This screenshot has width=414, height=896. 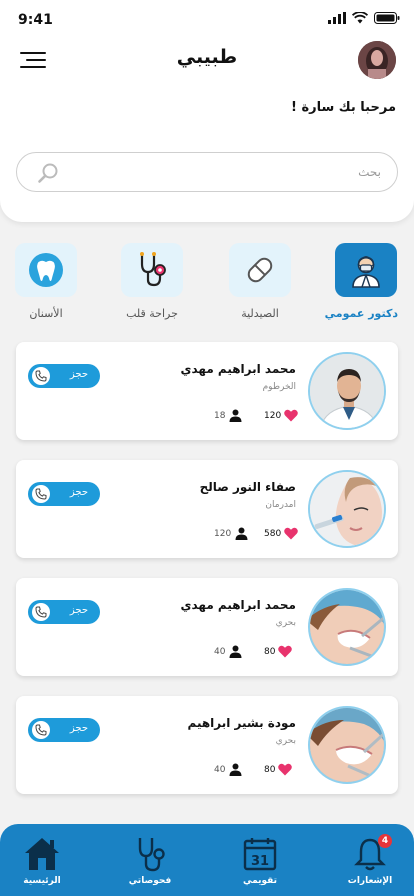 I want to click on search-icon, so click(x=48, y=173).